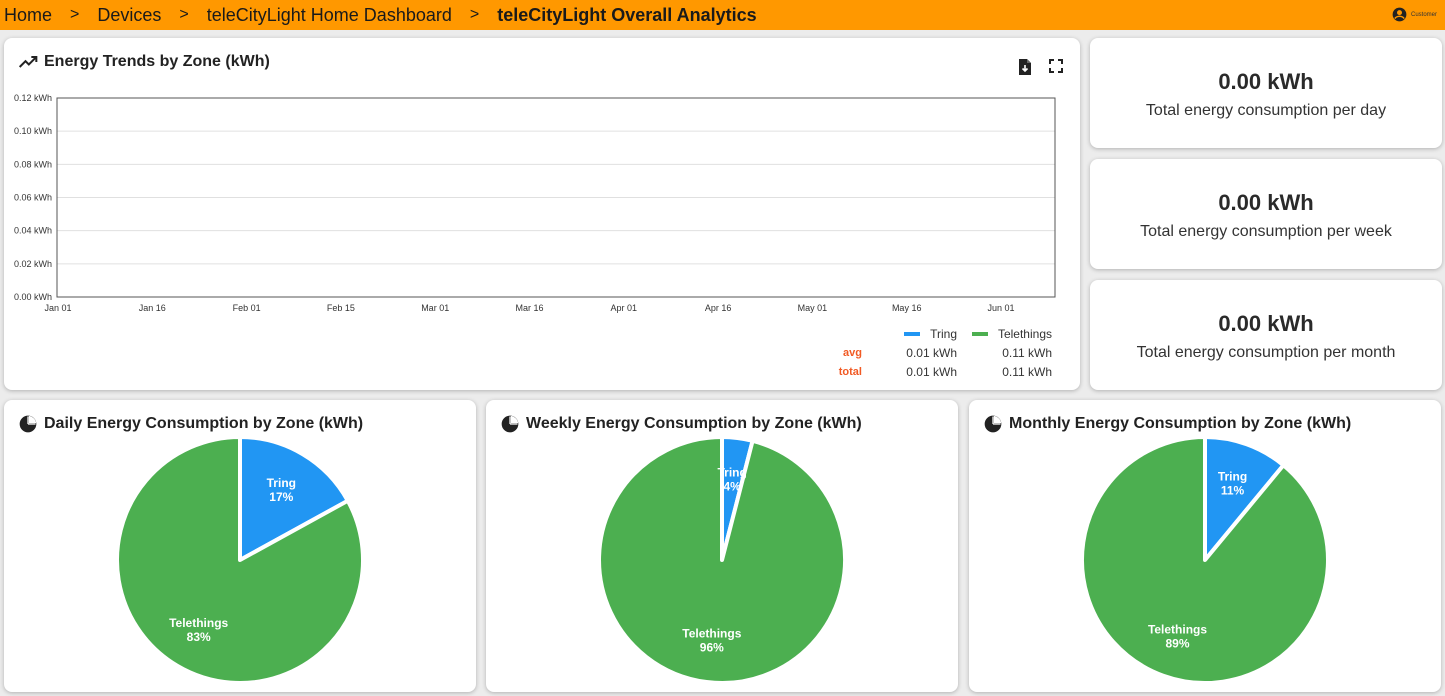  I want to click on stat-label-week: Total energy consumption per week, so click(1266, 231).